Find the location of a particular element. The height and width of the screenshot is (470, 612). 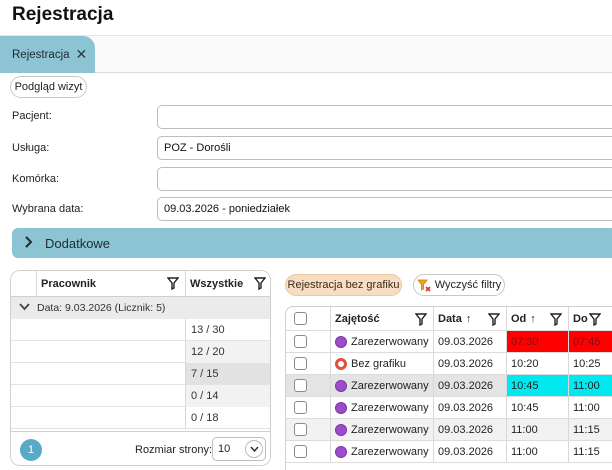

do-cell: 11:15 is located at coordinates (590, 429).